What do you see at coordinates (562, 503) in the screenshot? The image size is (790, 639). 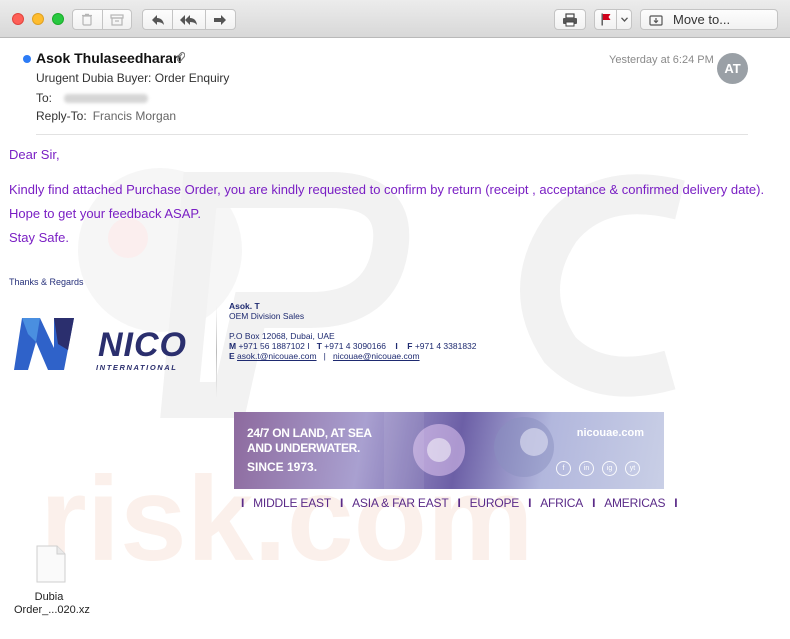 I see `region-item: AFRICA` at bounding box center [562, 503].